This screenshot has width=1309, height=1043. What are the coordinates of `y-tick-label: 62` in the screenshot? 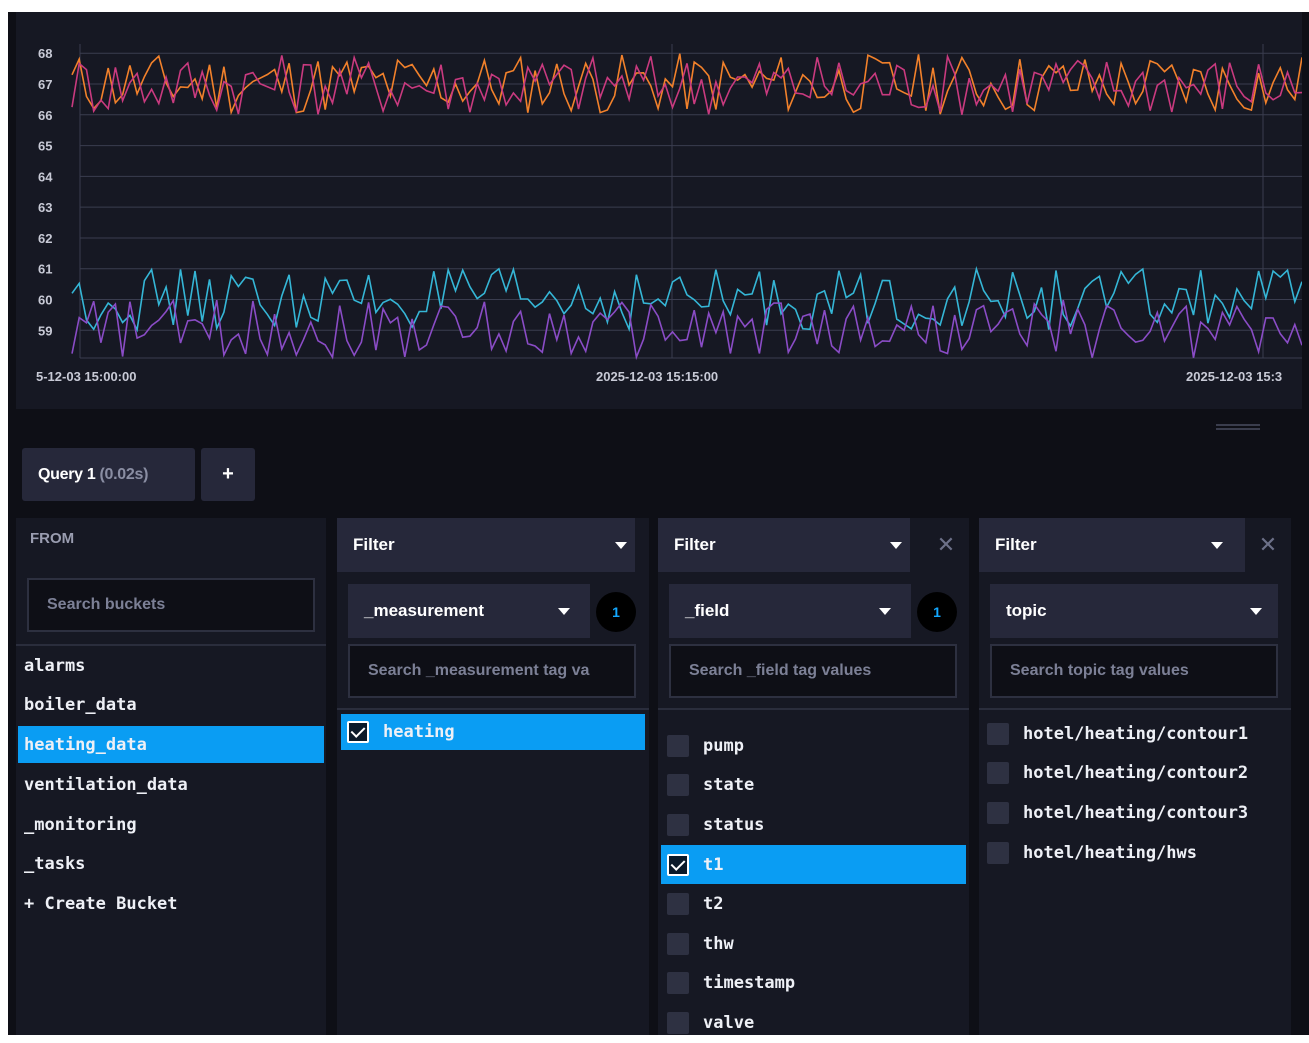 It's located at (45, 238).